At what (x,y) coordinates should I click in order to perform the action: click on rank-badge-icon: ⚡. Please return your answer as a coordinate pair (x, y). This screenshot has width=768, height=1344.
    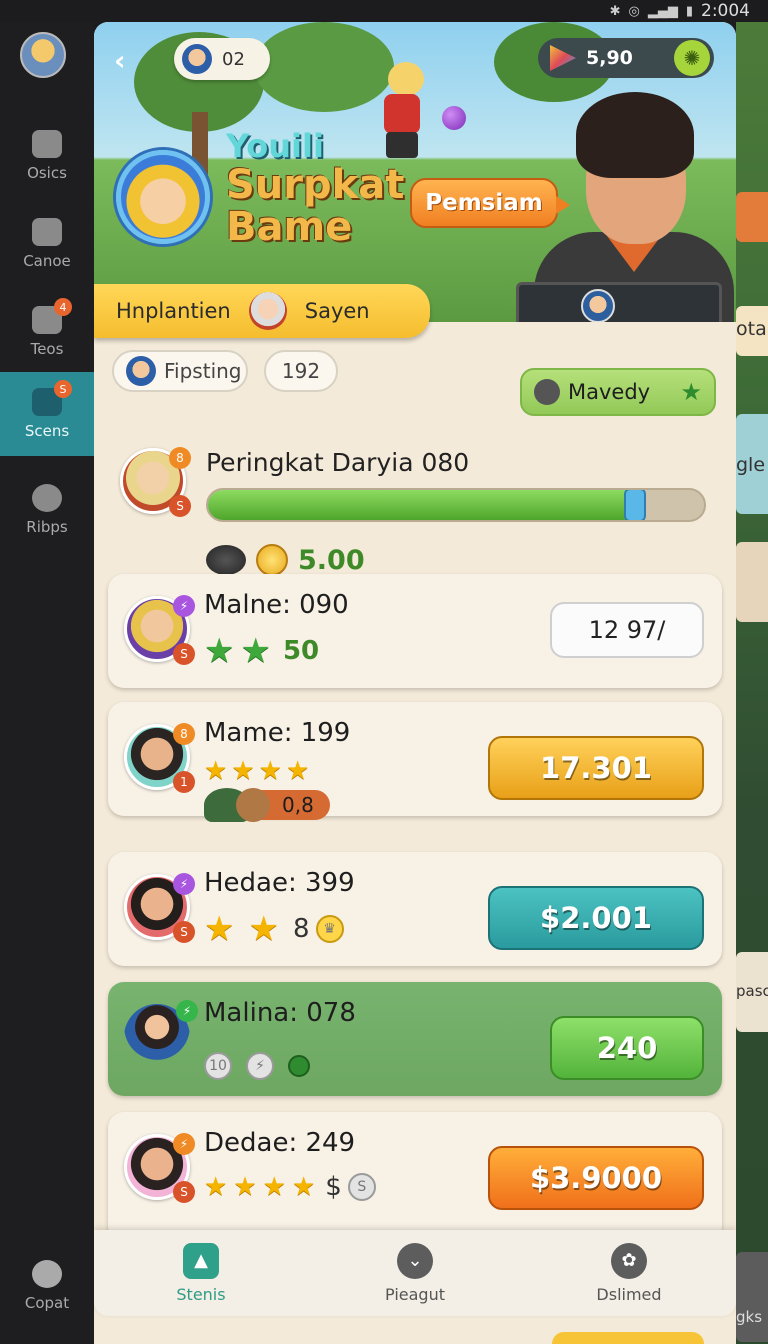
    Looking at the image, I should click on (184, 1144).